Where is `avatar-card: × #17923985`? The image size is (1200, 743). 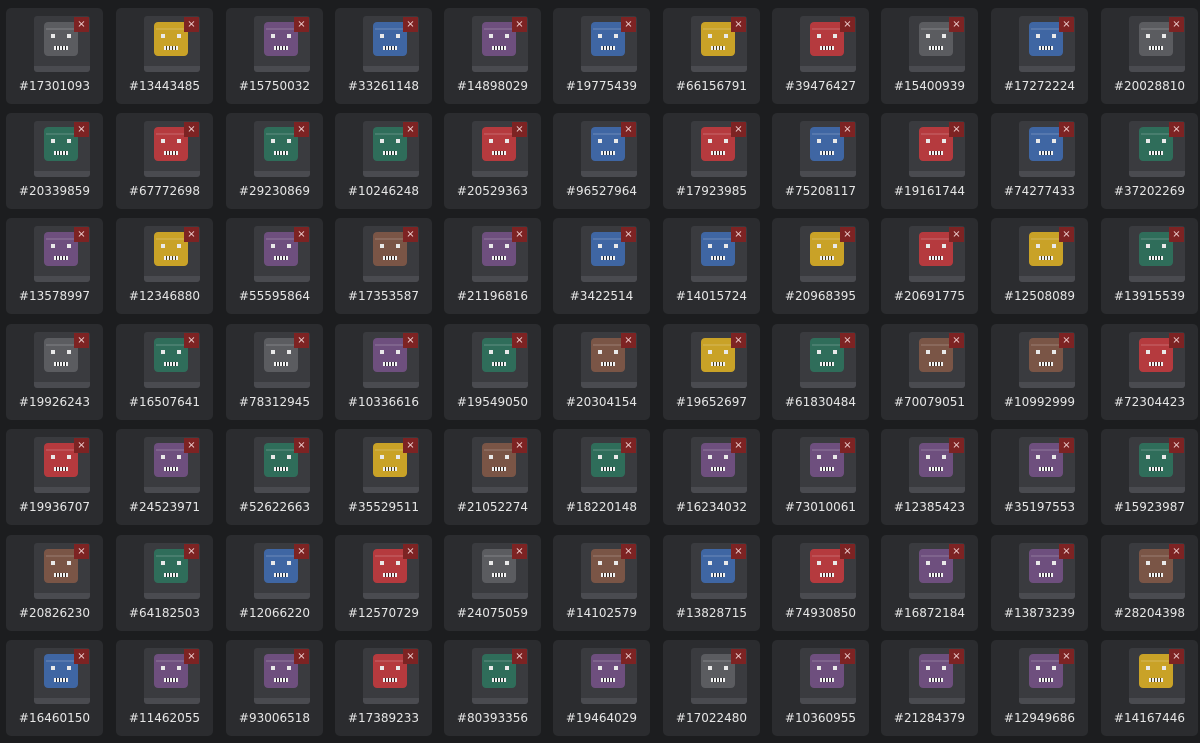
avatar-card: × #17923985 is located at coordinates (711, 161).